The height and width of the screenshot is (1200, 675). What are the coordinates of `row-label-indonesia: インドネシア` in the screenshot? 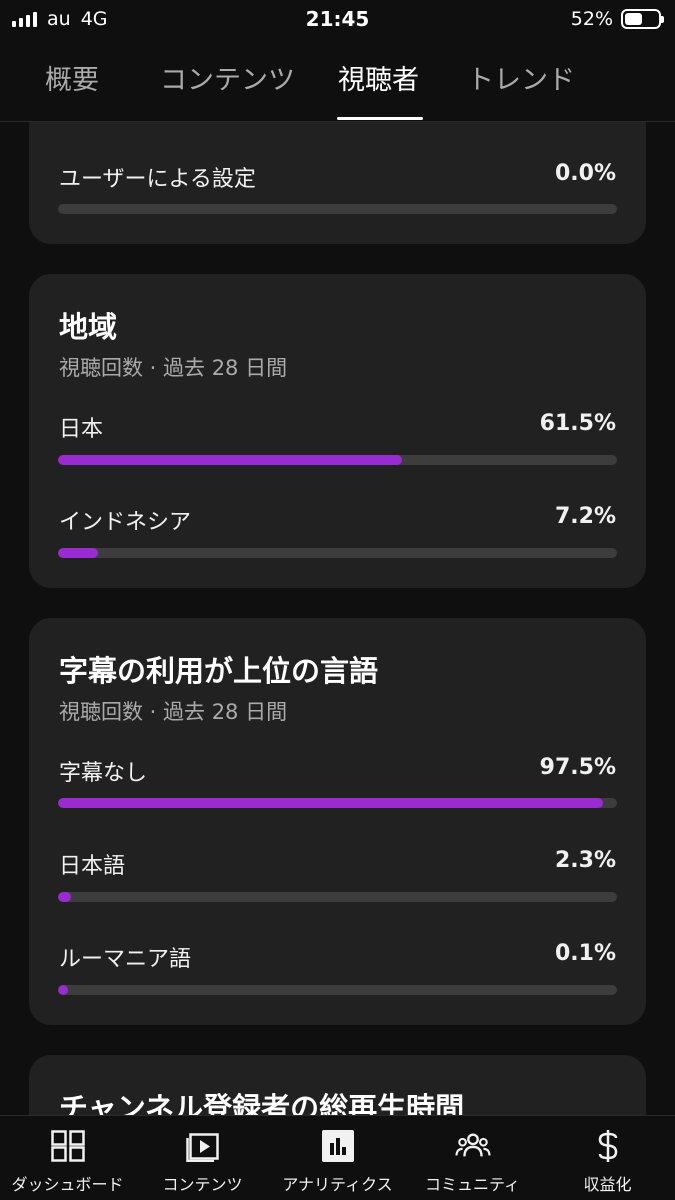 It's located at (125, 522).